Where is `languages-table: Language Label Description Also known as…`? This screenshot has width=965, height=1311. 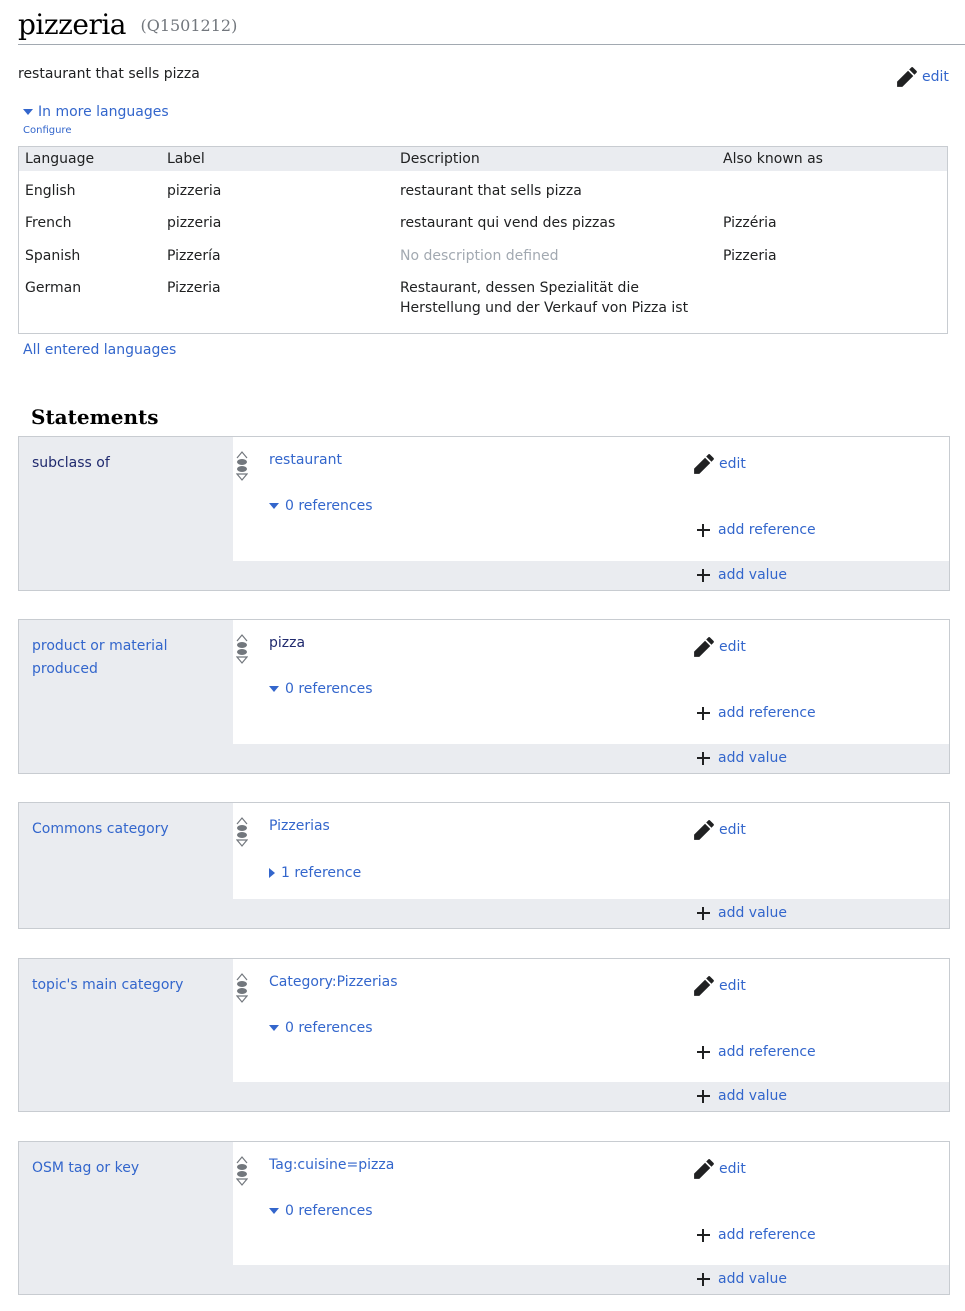
languages-table: Language Label Description Also known as… is located at coordinates (483, 240).